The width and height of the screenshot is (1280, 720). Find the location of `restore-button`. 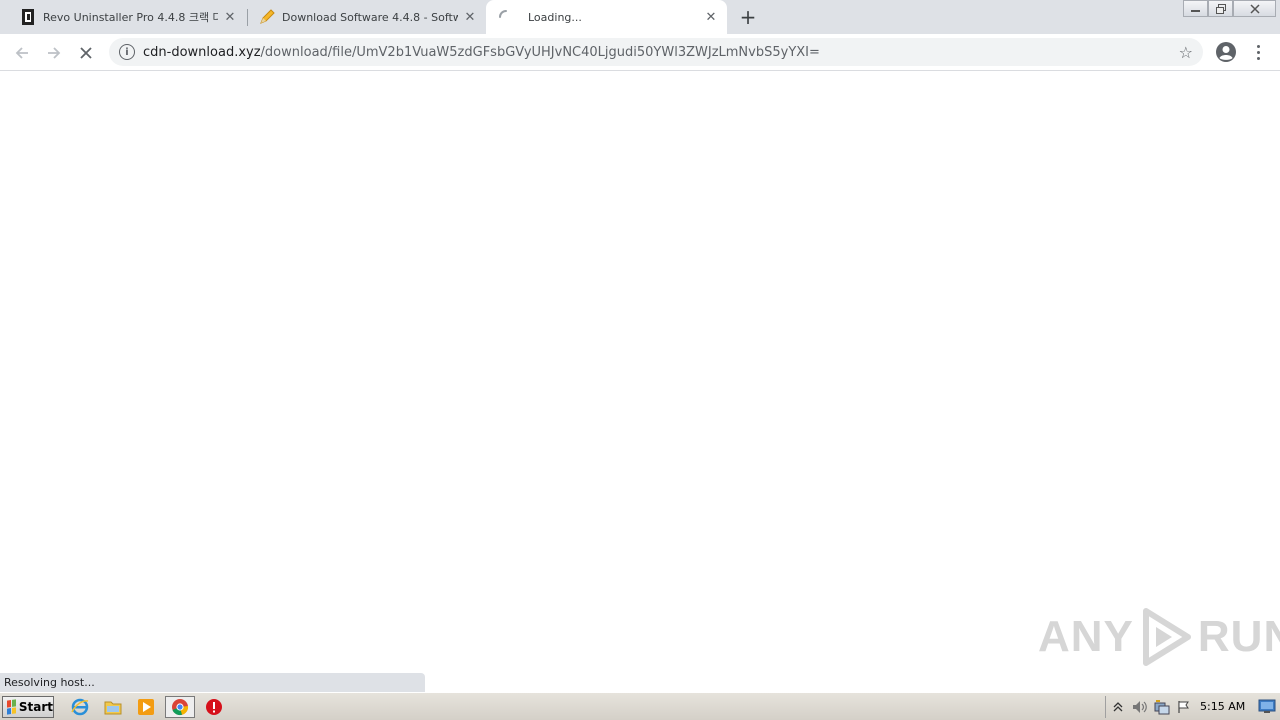

restore-button is located at coordinates (1220, 8).